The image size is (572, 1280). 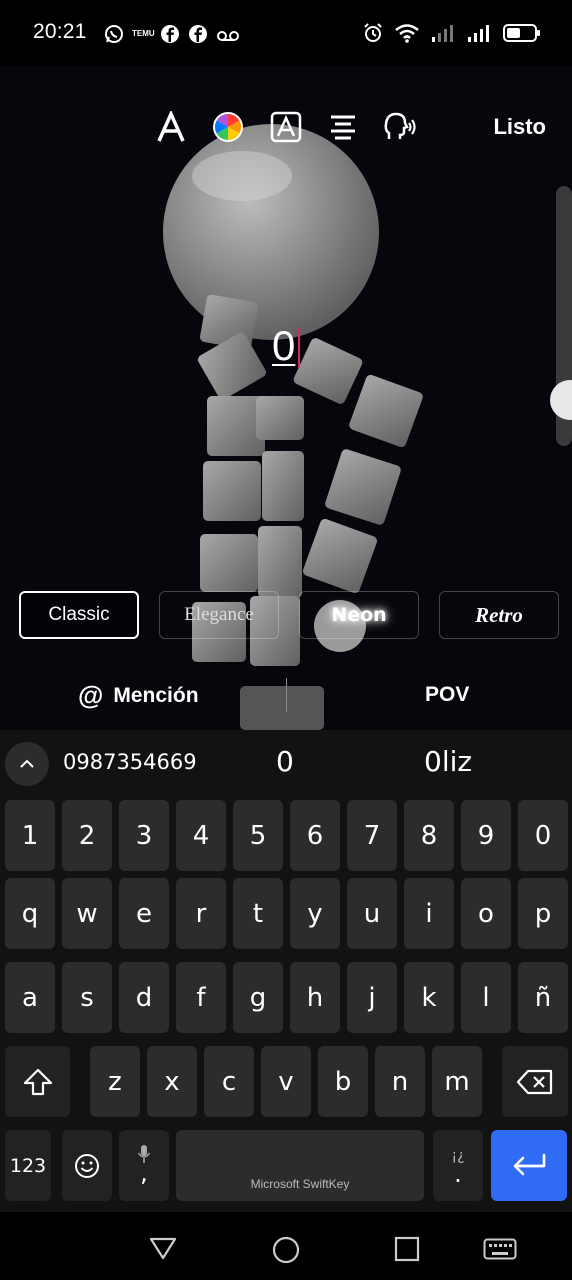 What do you see at coordinates (372, 835) in the screenshot?
I see `key-7: 7` at bounding box center [372, 835].